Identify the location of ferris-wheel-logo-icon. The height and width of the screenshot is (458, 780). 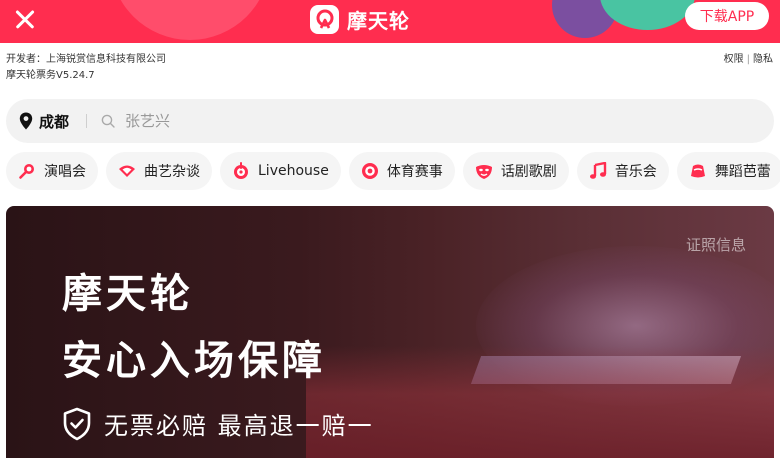
(324, 19).